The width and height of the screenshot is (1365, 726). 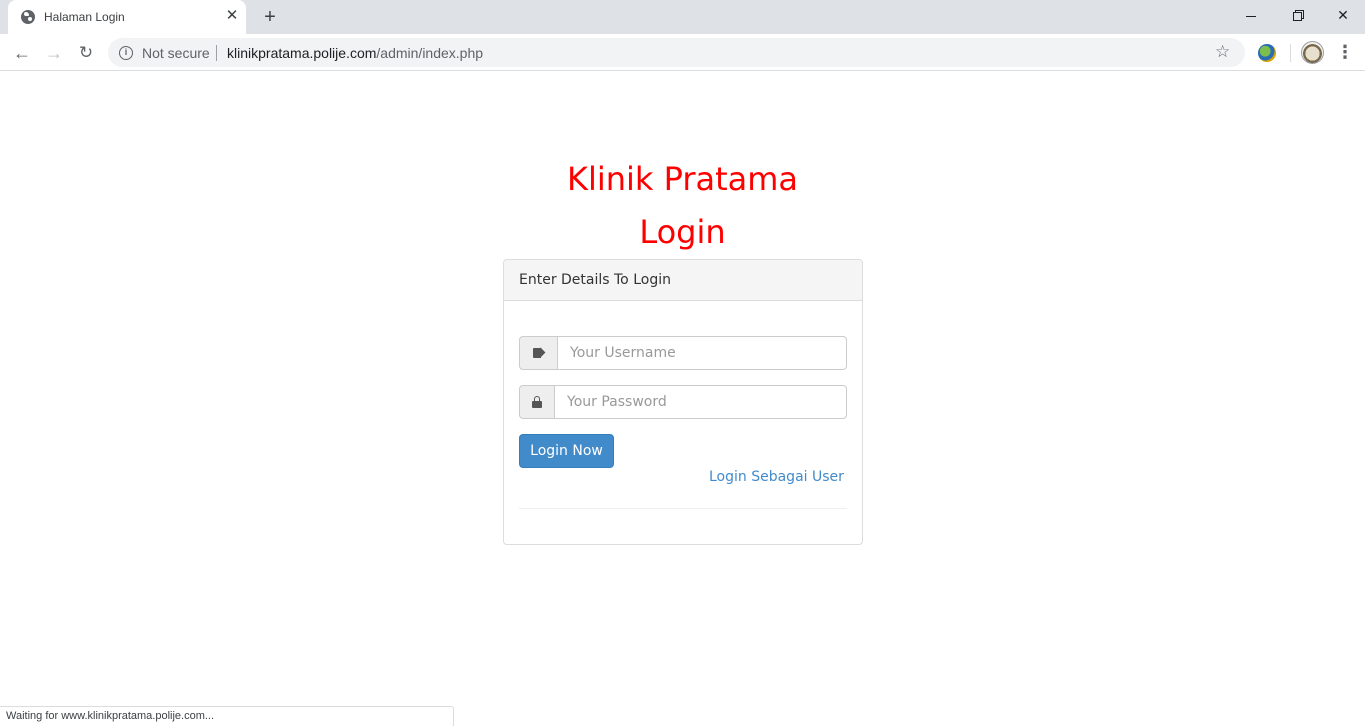 I want to click on new-tab-button: +, so click(x=270, y=17).